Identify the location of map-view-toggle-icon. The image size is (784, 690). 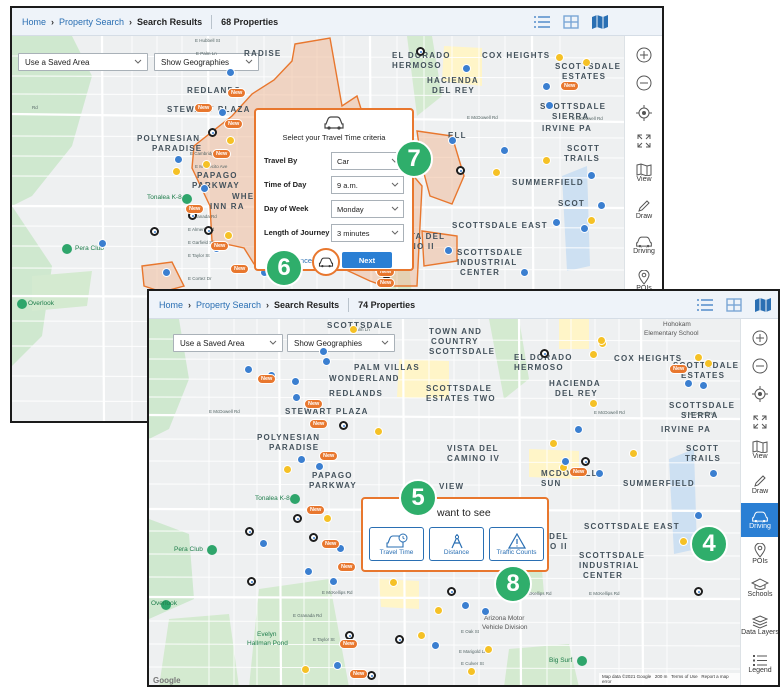
(600, 22).